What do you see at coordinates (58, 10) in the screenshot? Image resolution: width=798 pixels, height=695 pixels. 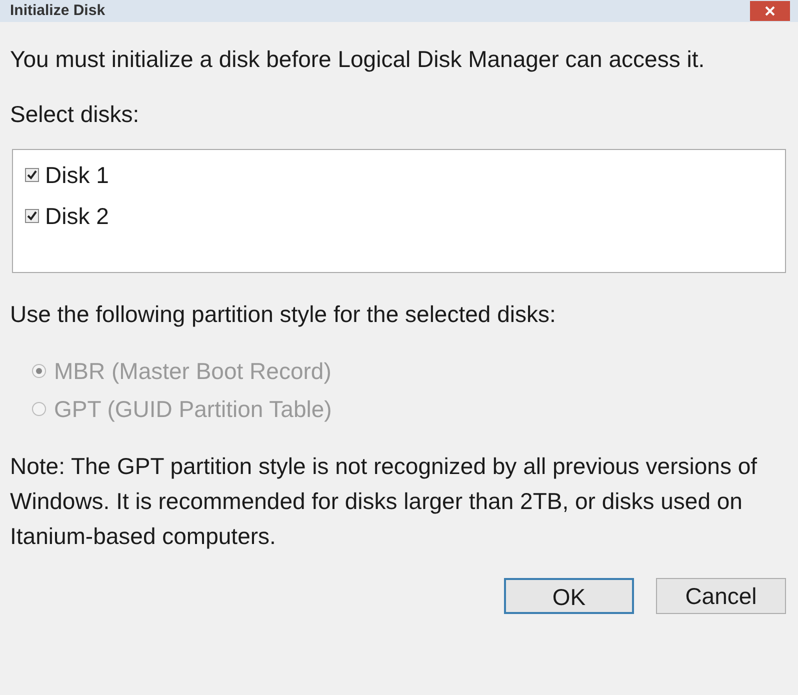 I see `window-title: Initialize Disk` at bounding box center [58, 10].